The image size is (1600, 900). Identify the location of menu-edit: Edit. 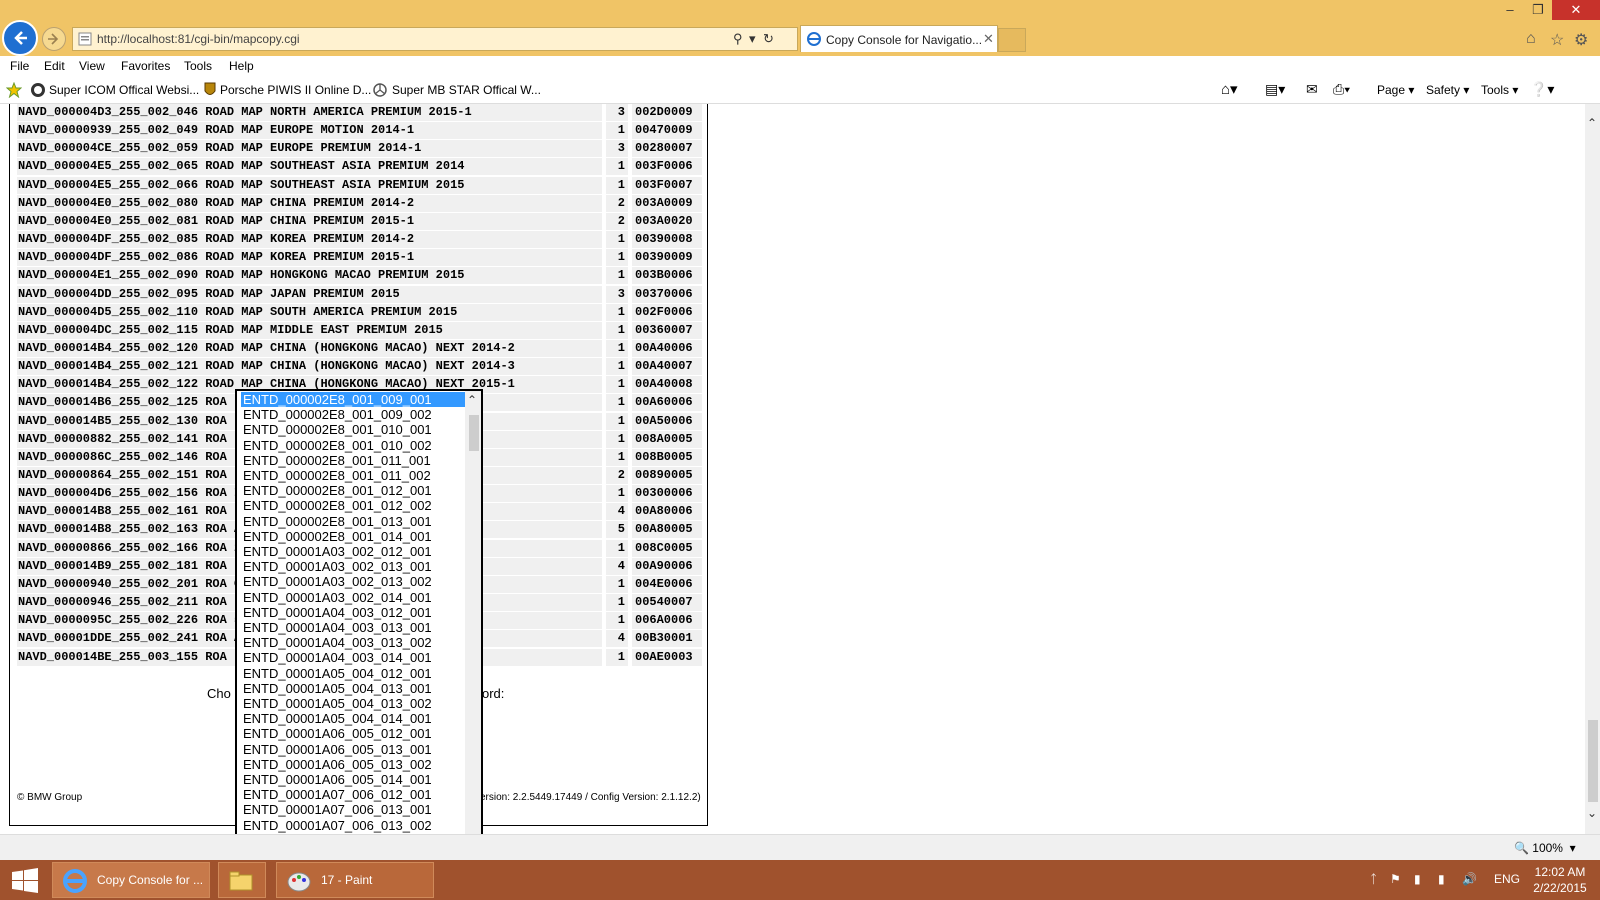
(54, 66).